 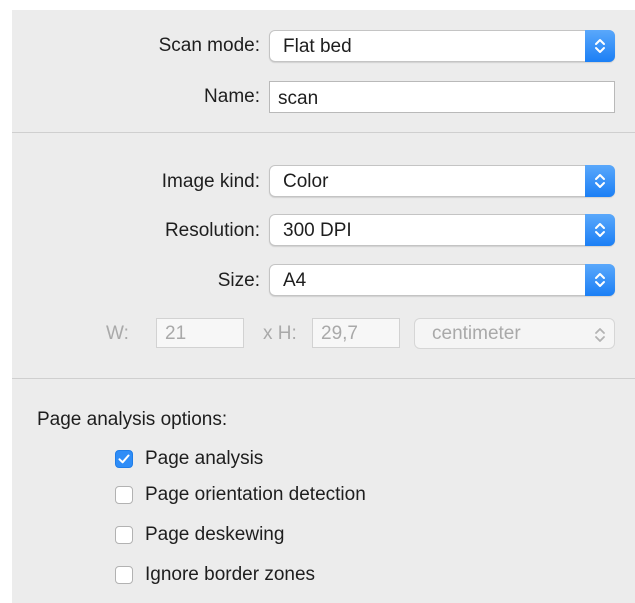 What do you see at coordinates (124, 535) in the screenshot?
I see `page-deskewing-checkbox` at bounding box center [124, 535].